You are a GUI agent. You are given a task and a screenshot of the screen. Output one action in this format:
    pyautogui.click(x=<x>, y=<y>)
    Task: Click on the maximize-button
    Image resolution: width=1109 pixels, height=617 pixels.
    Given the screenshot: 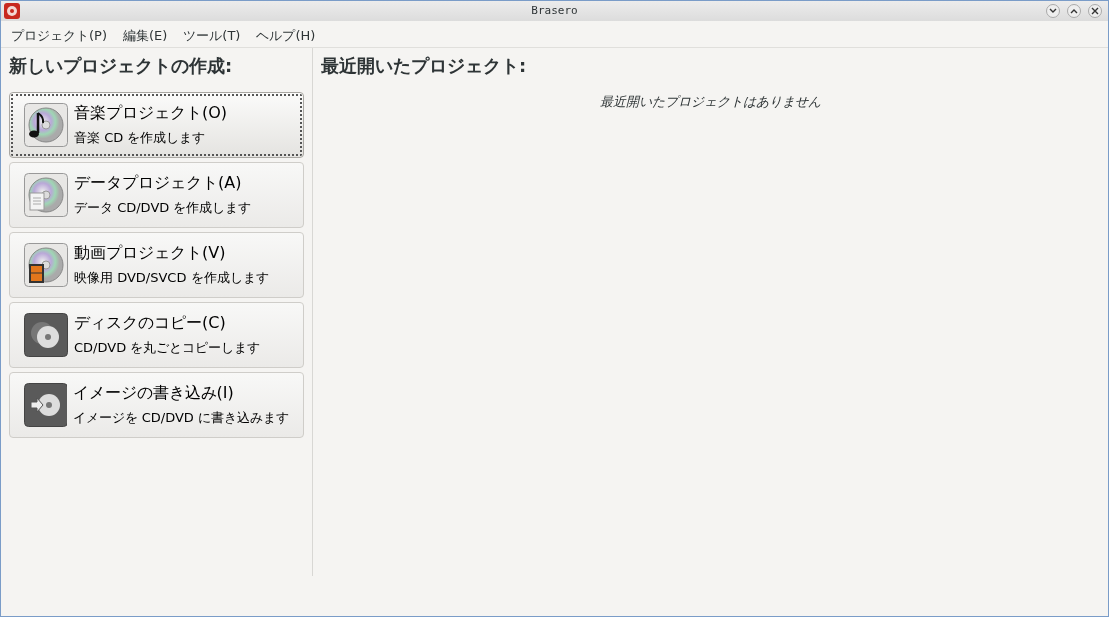 What is the action you would take?
    pyautogui.click(x=1074, y=11)
    